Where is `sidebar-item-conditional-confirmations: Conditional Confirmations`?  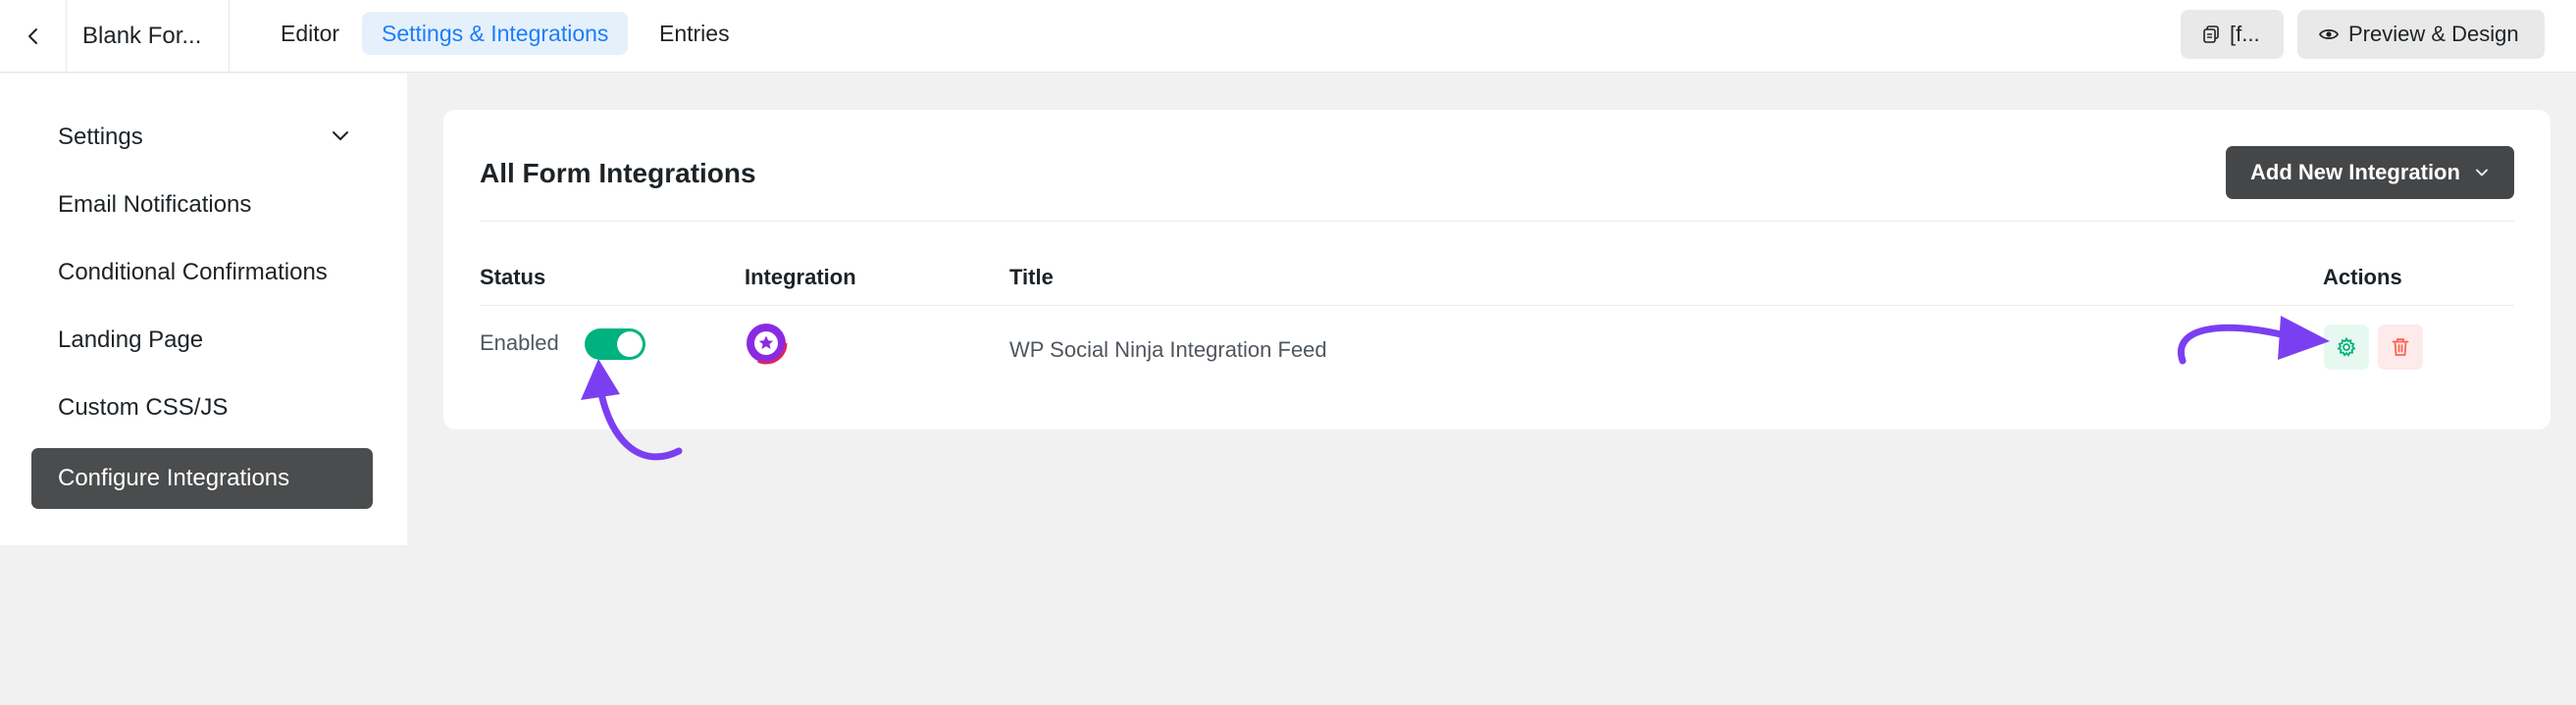
sidebar-item-conditional-confirmations: Conditional Confirmations is located at coordinates (202, 272).